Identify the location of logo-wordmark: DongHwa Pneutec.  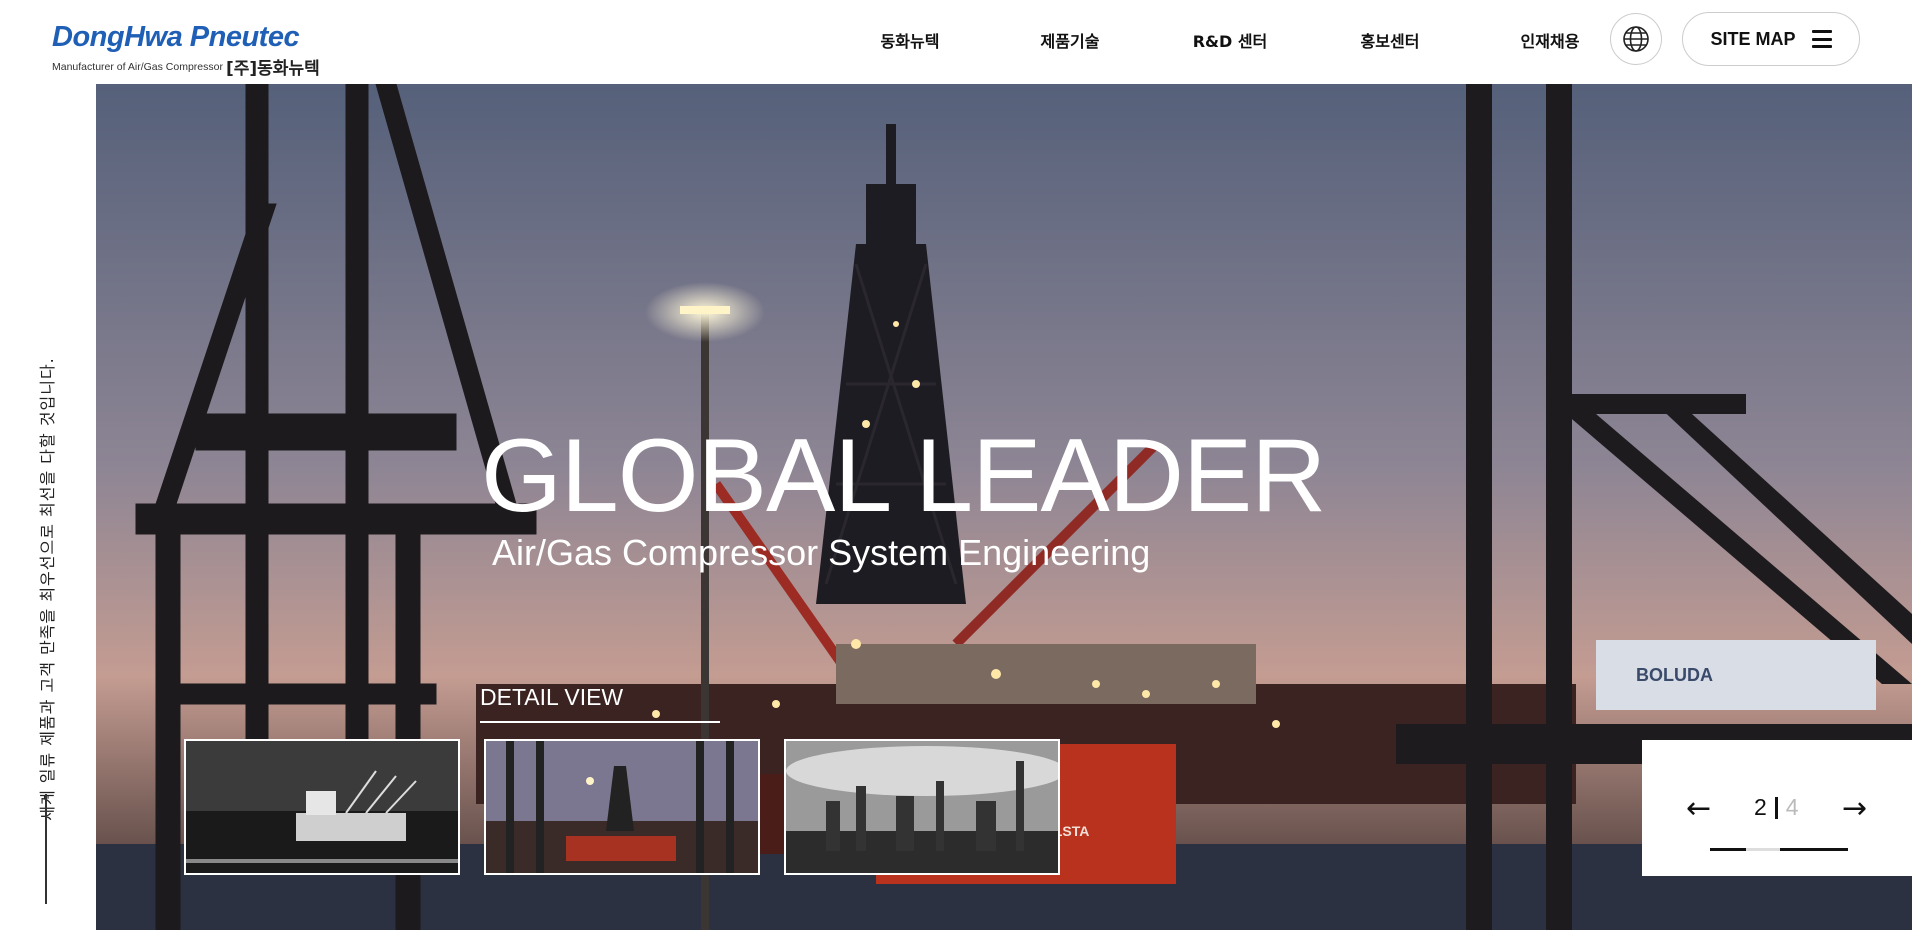
(176, 37).